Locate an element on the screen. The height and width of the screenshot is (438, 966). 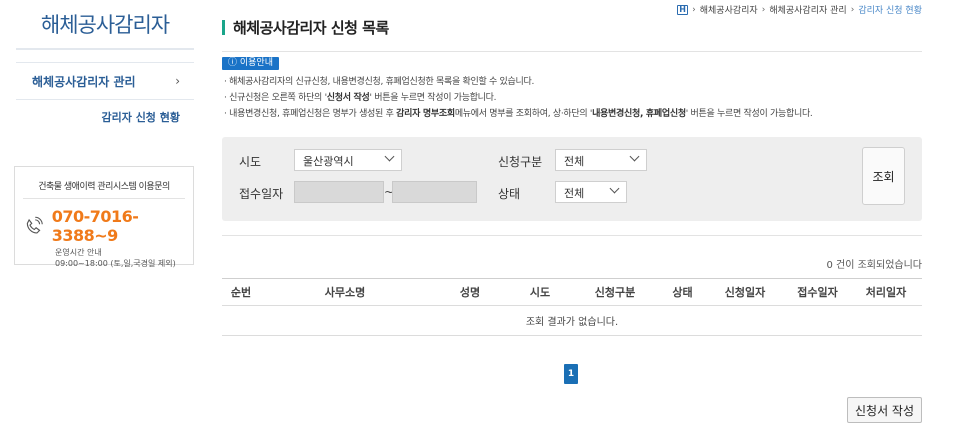
page-title: 해체공사감리자 신청 목록 is located at coordinates (305, 27).